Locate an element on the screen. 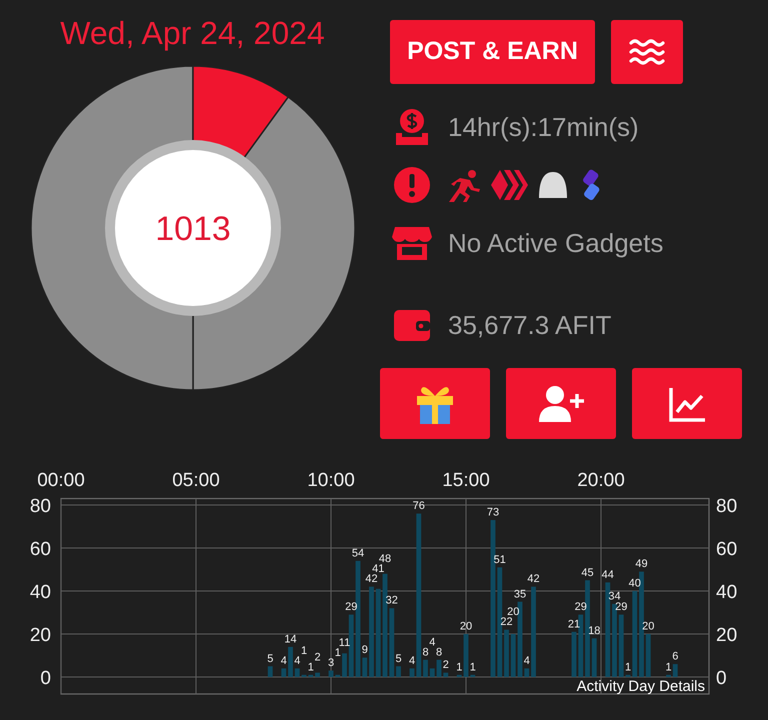  bar-value-label: 48 is located at coordinates (385, 559).